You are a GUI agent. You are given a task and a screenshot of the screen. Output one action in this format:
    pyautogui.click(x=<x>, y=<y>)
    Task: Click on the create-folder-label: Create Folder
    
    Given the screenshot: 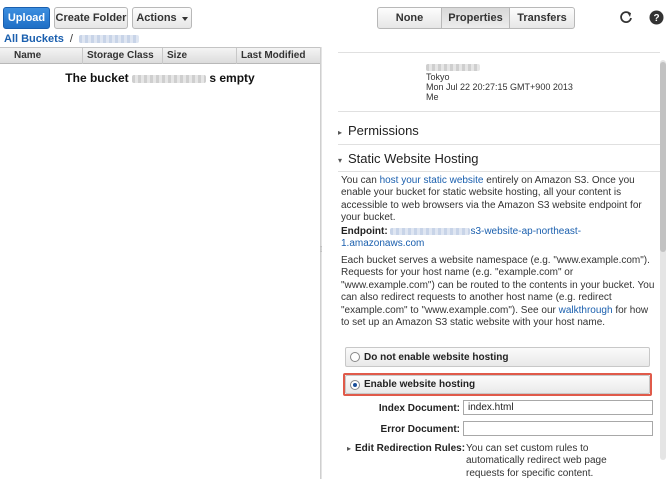 What is the action you would take?
    pyautogui.click(x=91, y=18)
    